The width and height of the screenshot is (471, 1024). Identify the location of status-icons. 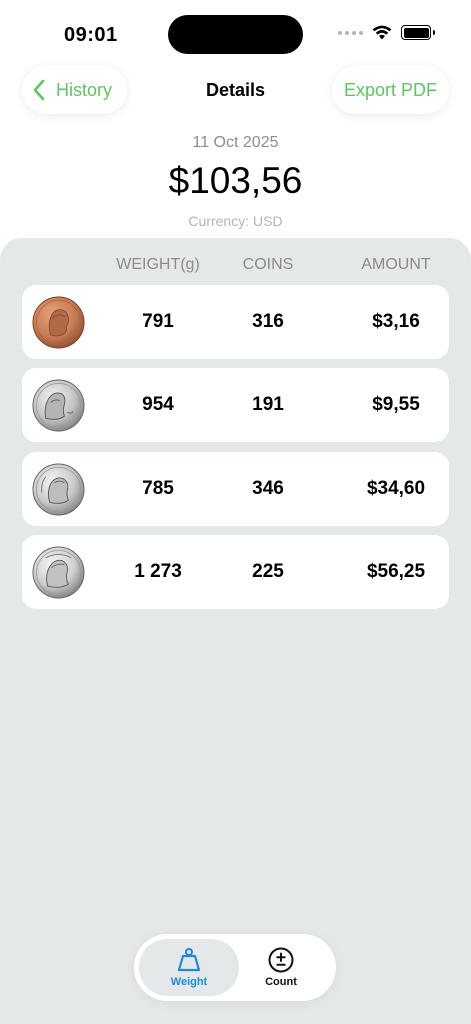
(386, 32).